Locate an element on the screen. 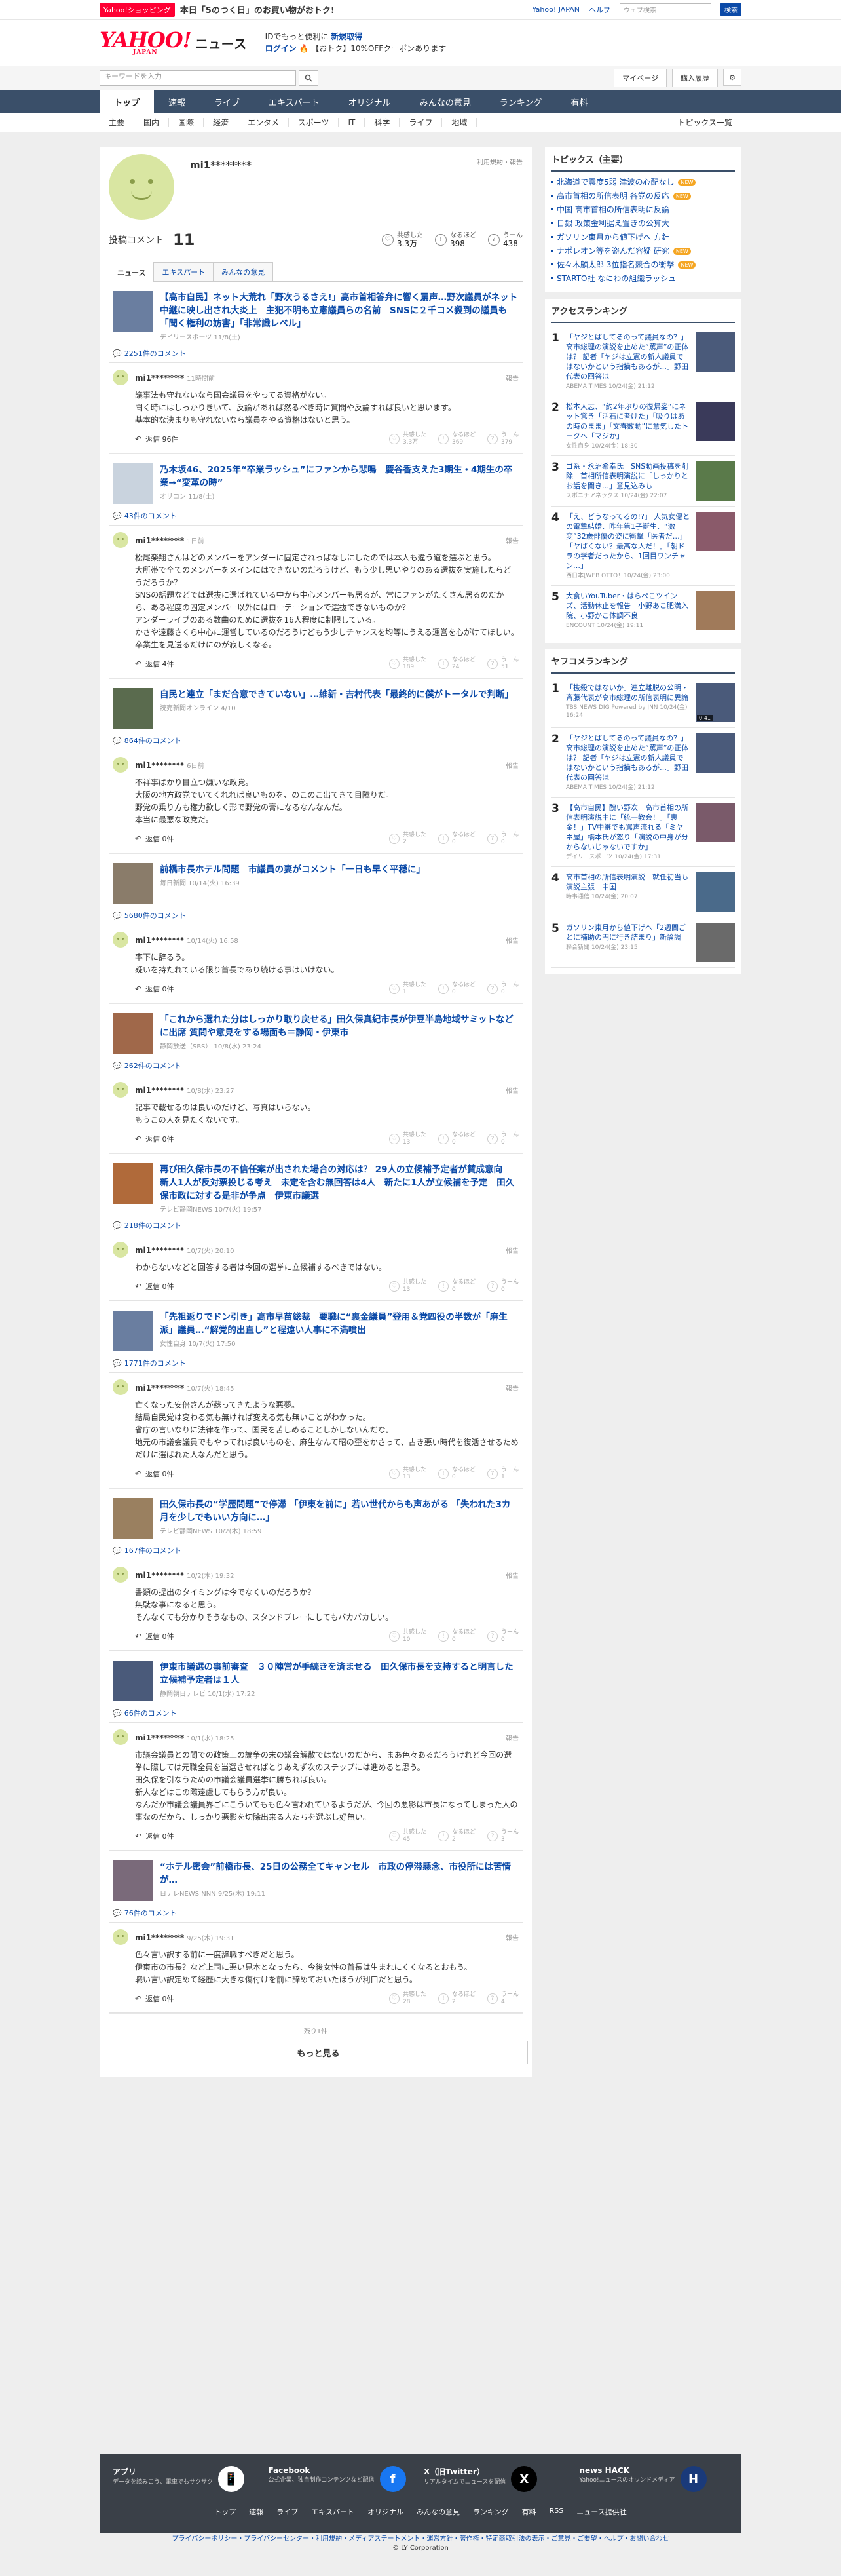  comment-count-link: 💬 5680件のコメント is located at coordinates (316, 915).